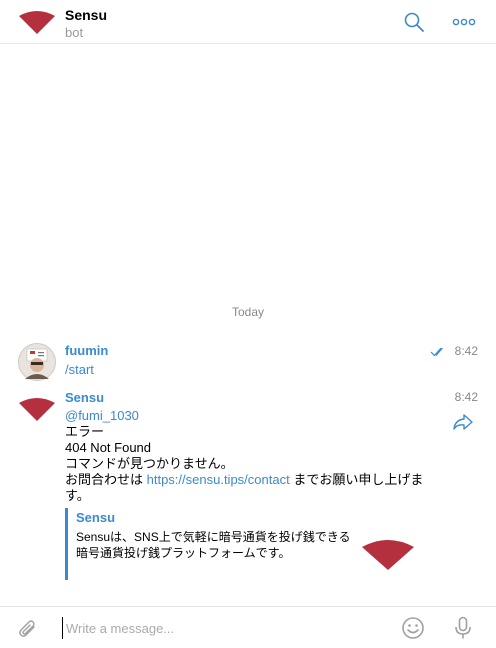 The height and width of the screenshot is (648, 496). What do you see at coordinates (84, 397) in the screenshot?
I see `message-sender: Sensu` at bounding box center [84, 397].